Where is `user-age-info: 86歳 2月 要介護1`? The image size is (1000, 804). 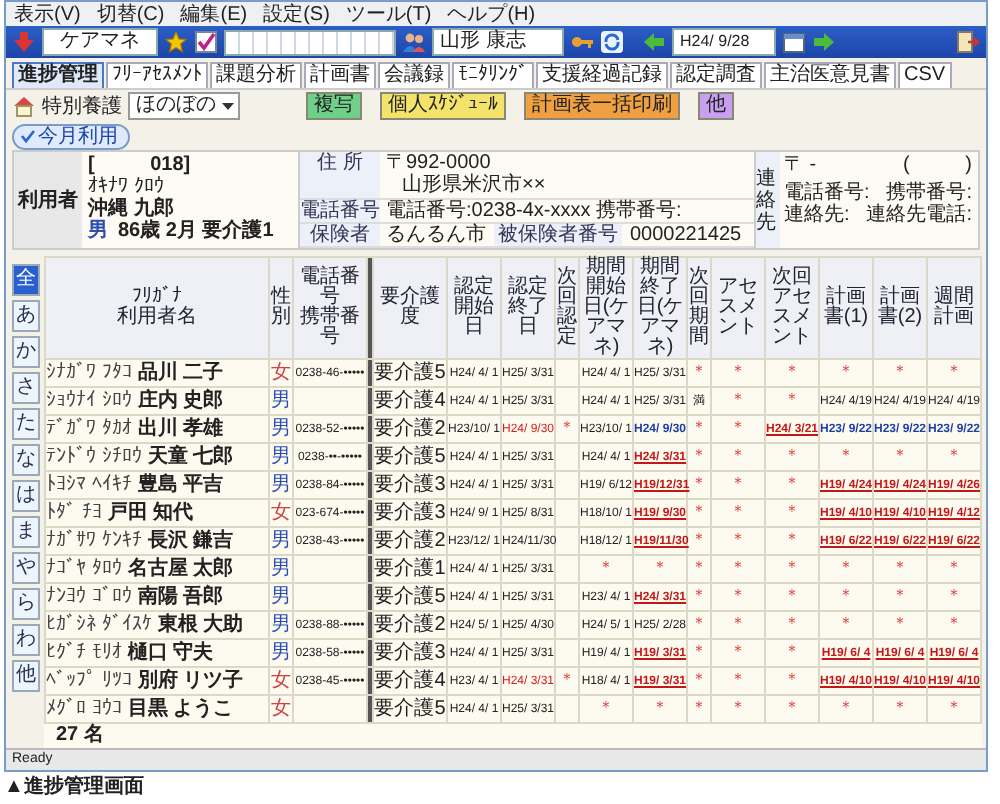 user-age-info: 86歳 2月 要介護1 is located at coordinates (196, 231).